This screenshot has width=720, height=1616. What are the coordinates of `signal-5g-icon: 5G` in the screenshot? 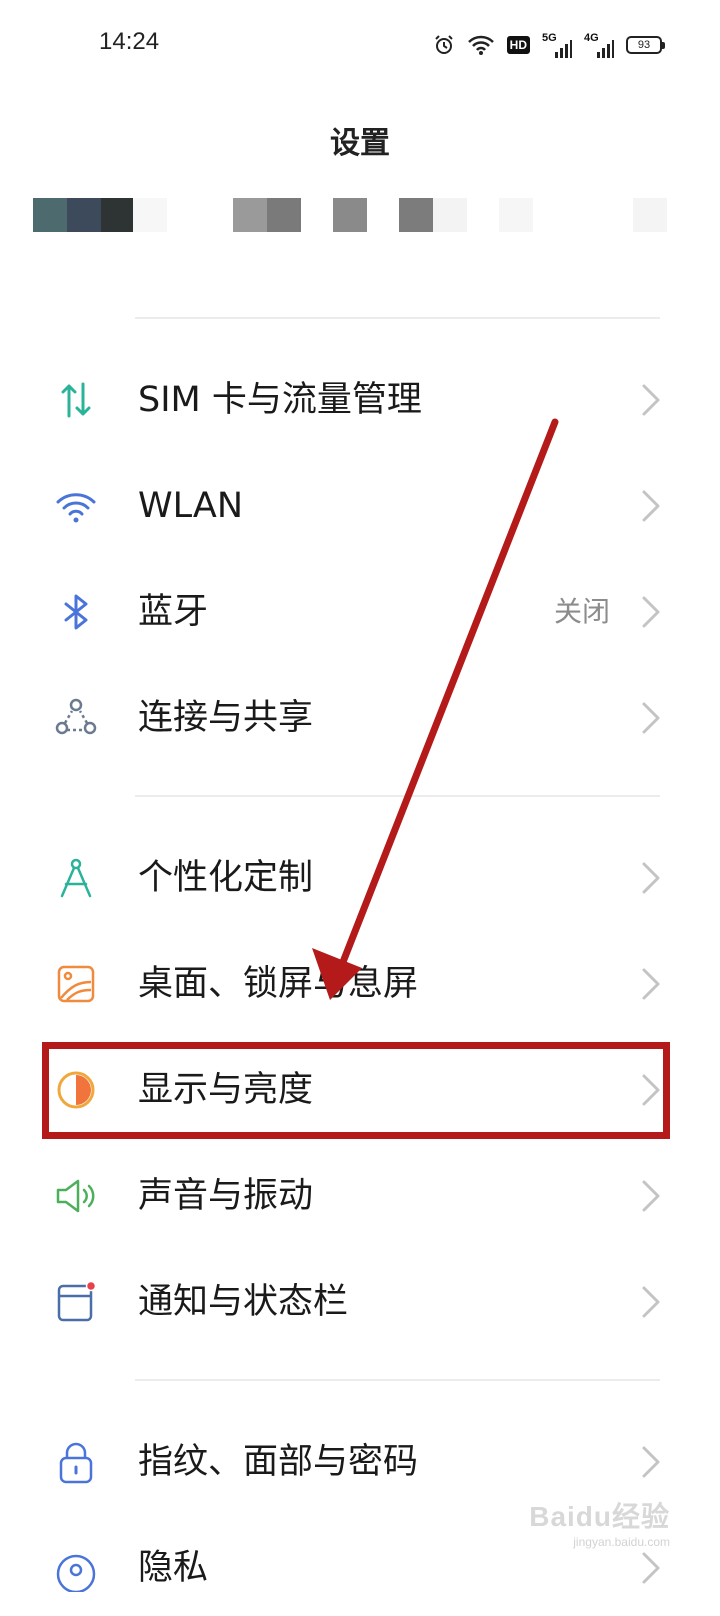 It's located at (557, 45).